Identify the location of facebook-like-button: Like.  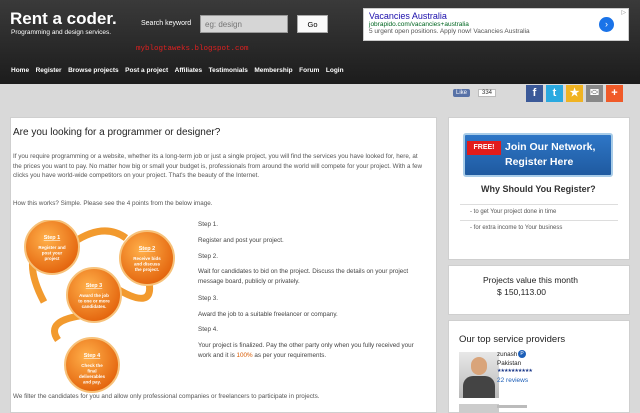
(462, 93).